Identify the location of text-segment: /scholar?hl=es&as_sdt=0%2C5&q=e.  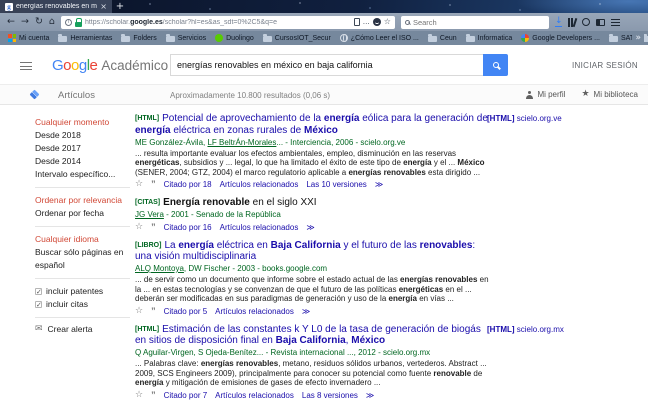
(219, 22).